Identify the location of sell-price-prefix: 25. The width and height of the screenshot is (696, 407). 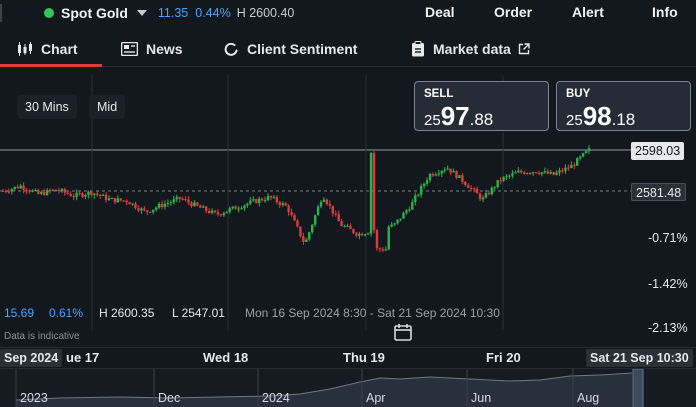
(432, 120).